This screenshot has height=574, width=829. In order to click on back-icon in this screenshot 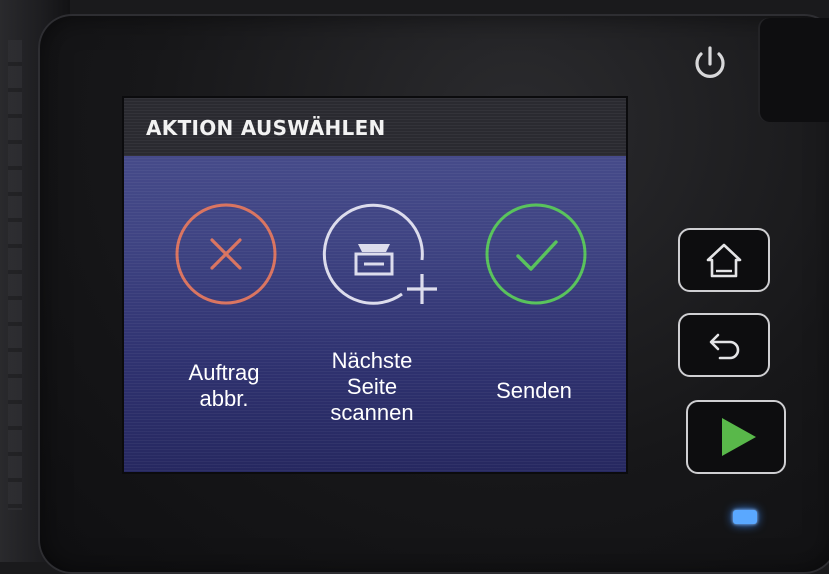, I will do `click(724, 346)`.